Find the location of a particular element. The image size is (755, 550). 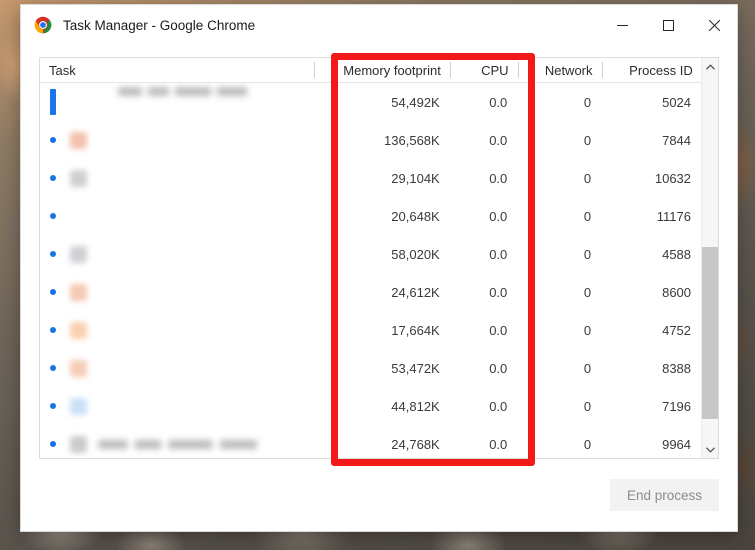

table-row: 44,812K 0.0 0 7196 is located at coordinates (379, 406).